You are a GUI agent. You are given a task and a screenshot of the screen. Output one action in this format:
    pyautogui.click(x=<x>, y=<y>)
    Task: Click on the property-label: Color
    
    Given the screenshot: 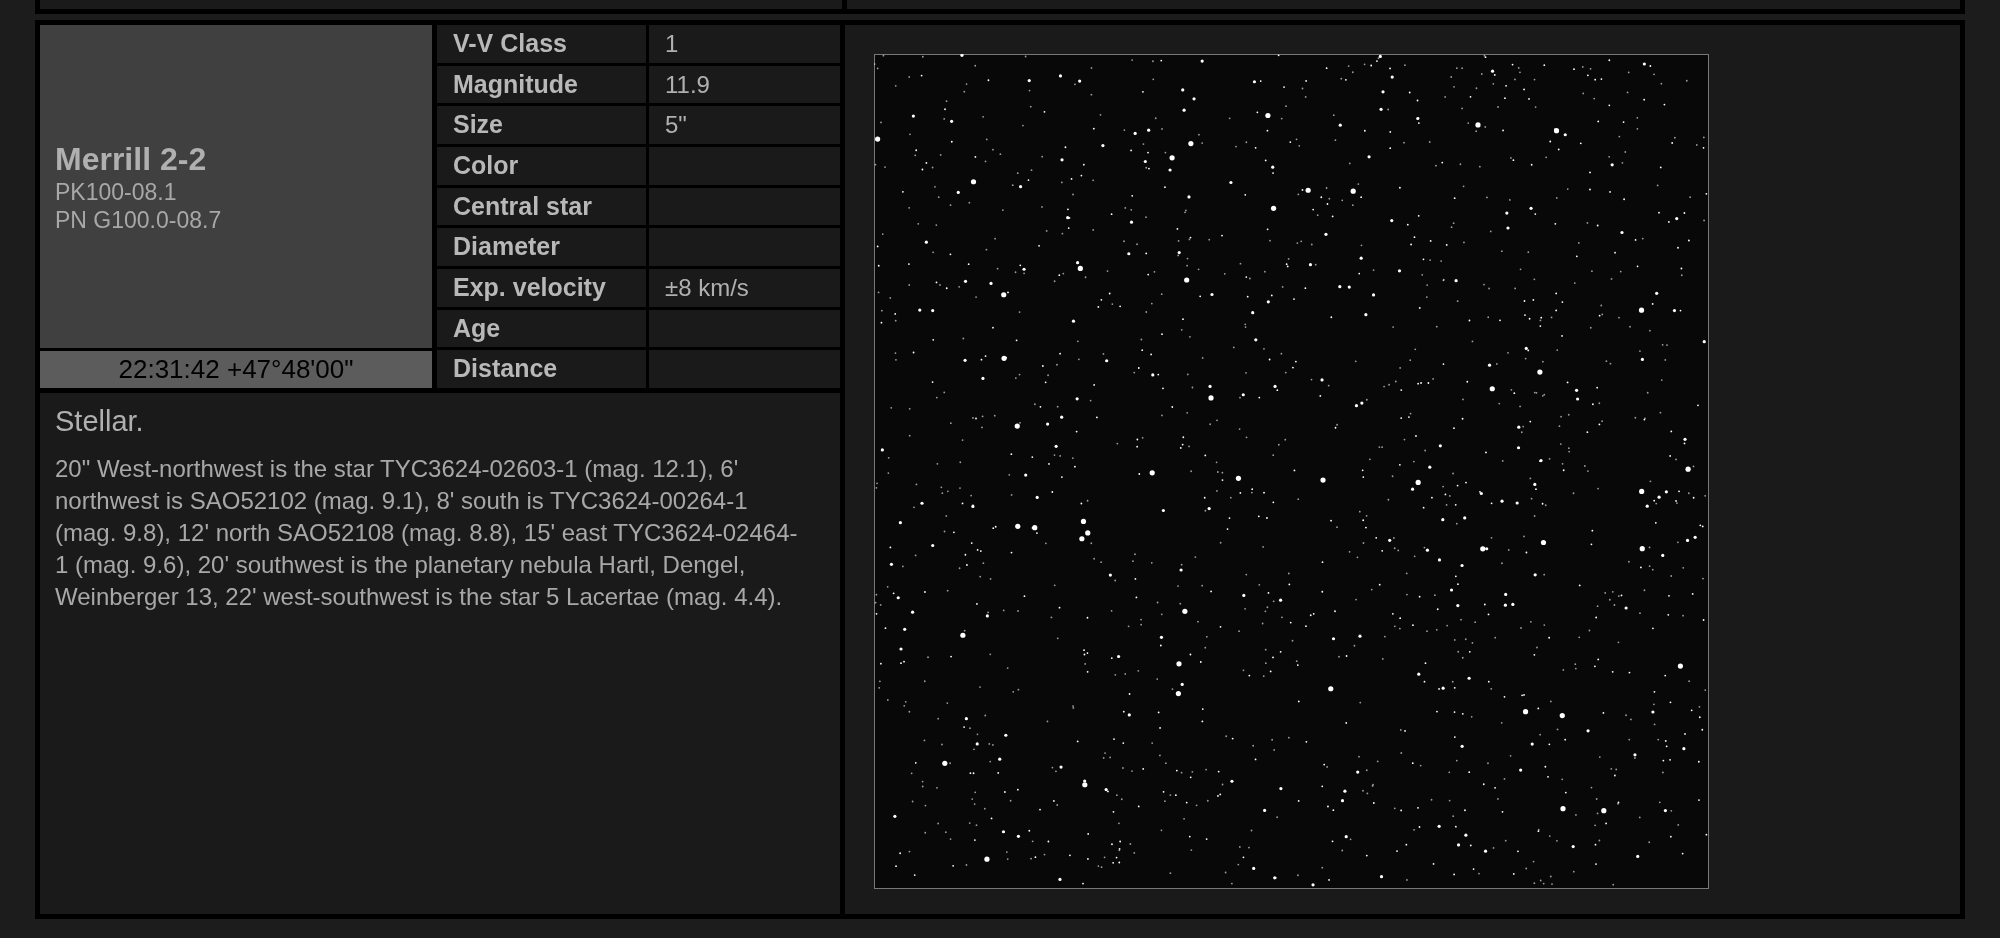 What is the action you would take?
    pyautogui.click(x=543, y=166)
    